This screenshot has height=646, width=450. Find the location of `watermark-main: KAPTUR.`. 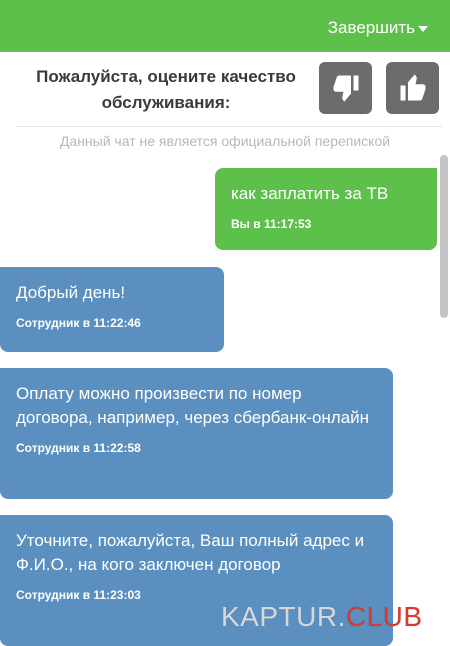

watermark-main: KAPTUR. is located at coordinates (283, 616).